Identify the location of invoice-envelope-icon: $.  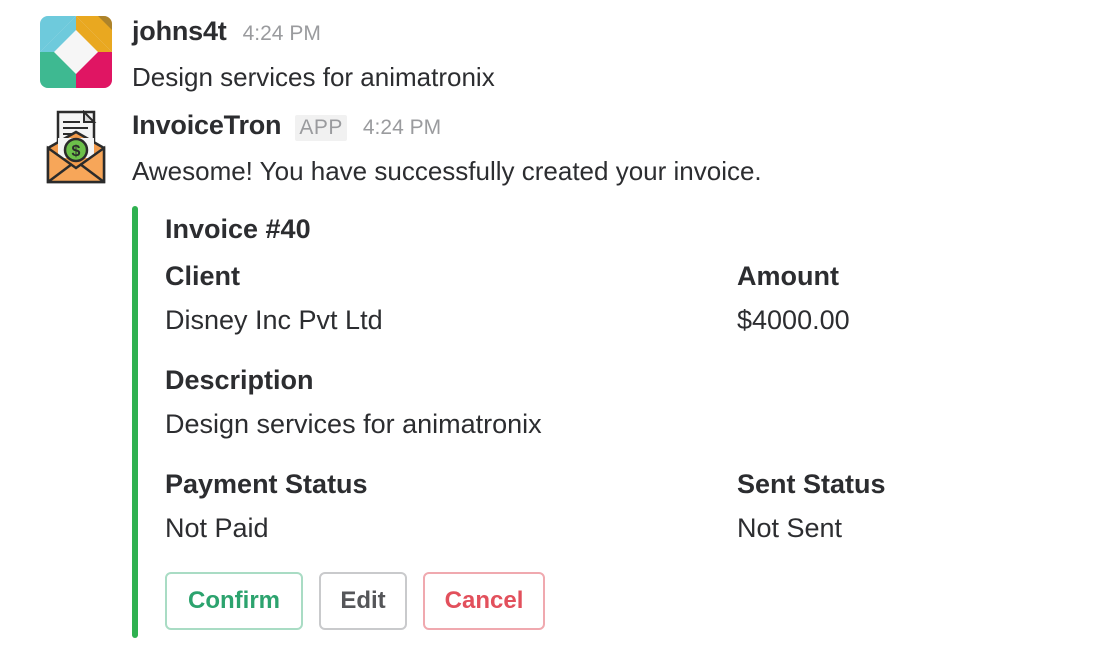
(76, 147).